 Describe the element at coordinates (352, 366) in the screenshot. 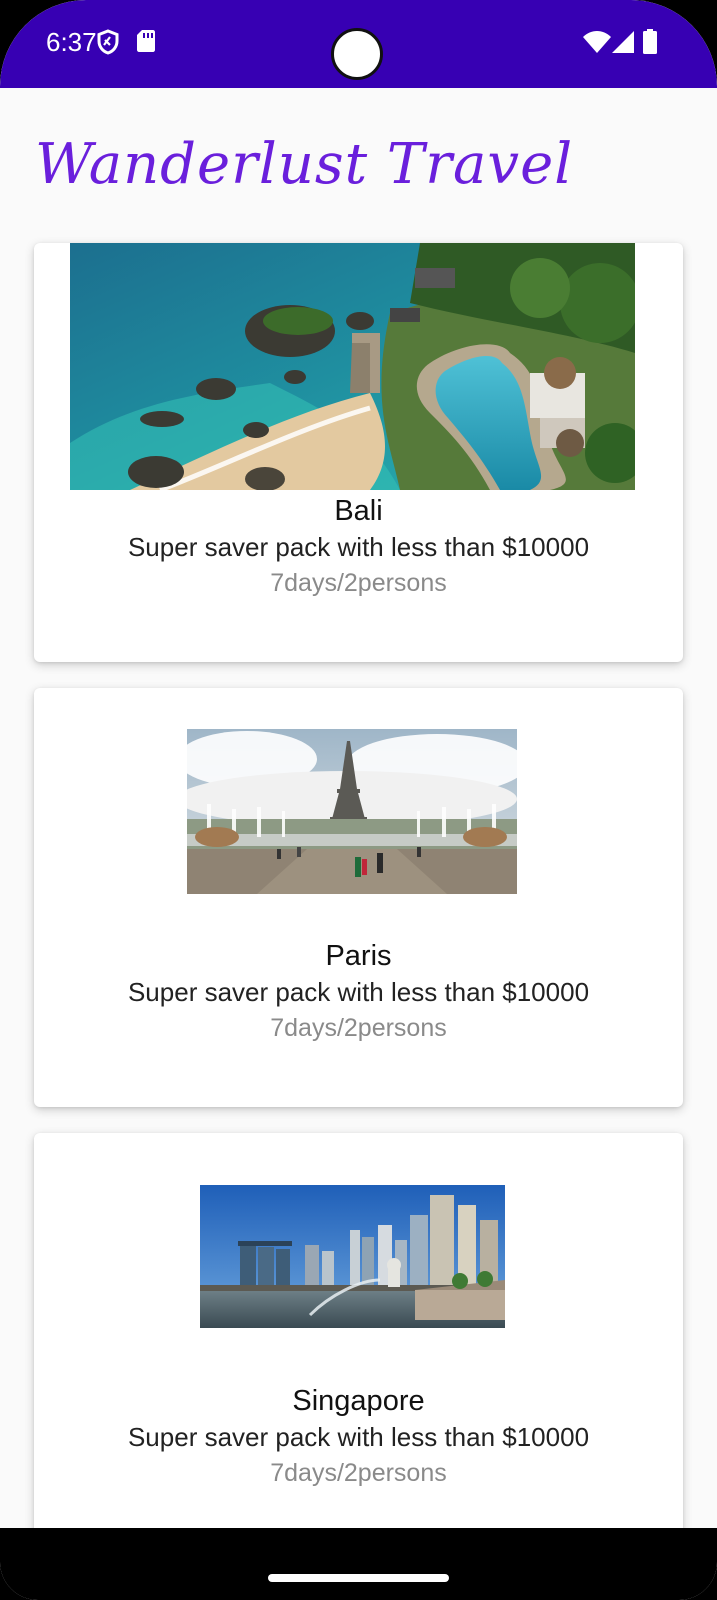

I see `bali-beach-image` at that location.